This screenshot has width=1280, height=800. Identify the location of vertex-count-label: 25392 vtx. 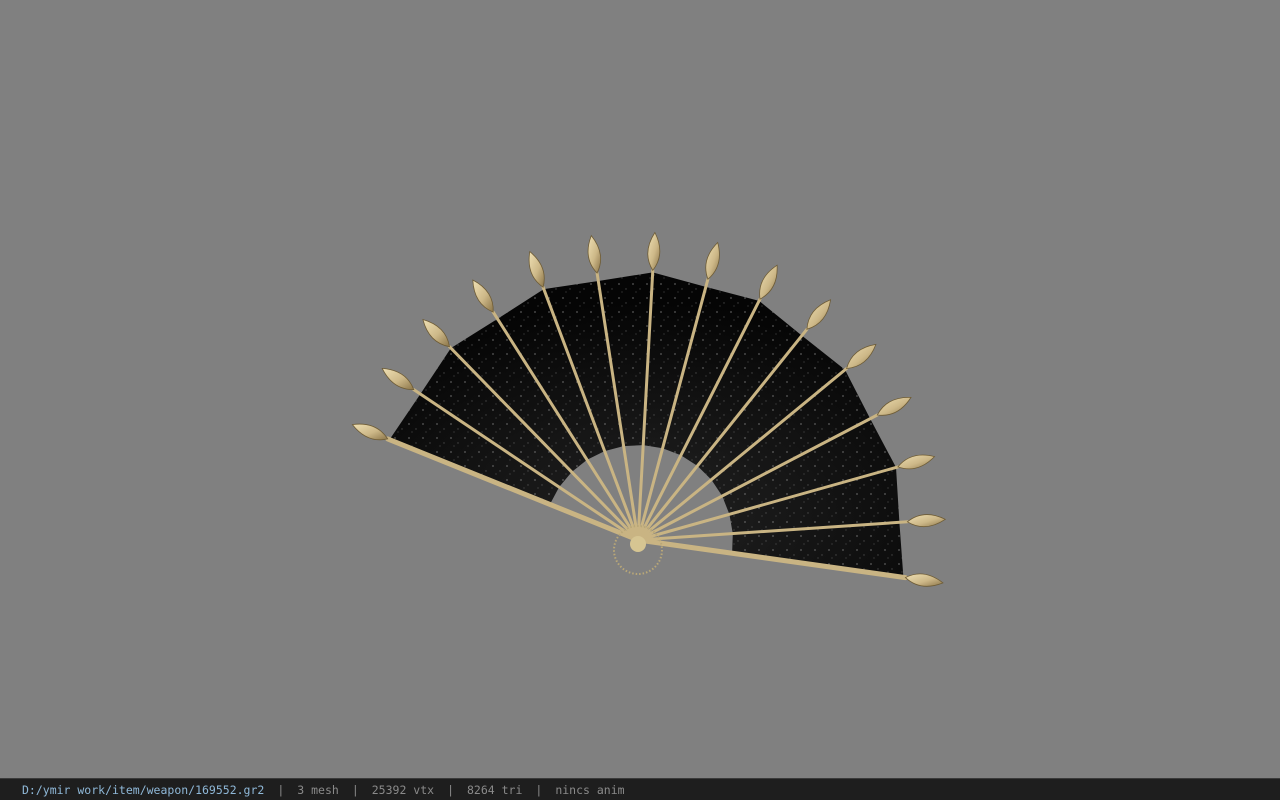
(403, 789).